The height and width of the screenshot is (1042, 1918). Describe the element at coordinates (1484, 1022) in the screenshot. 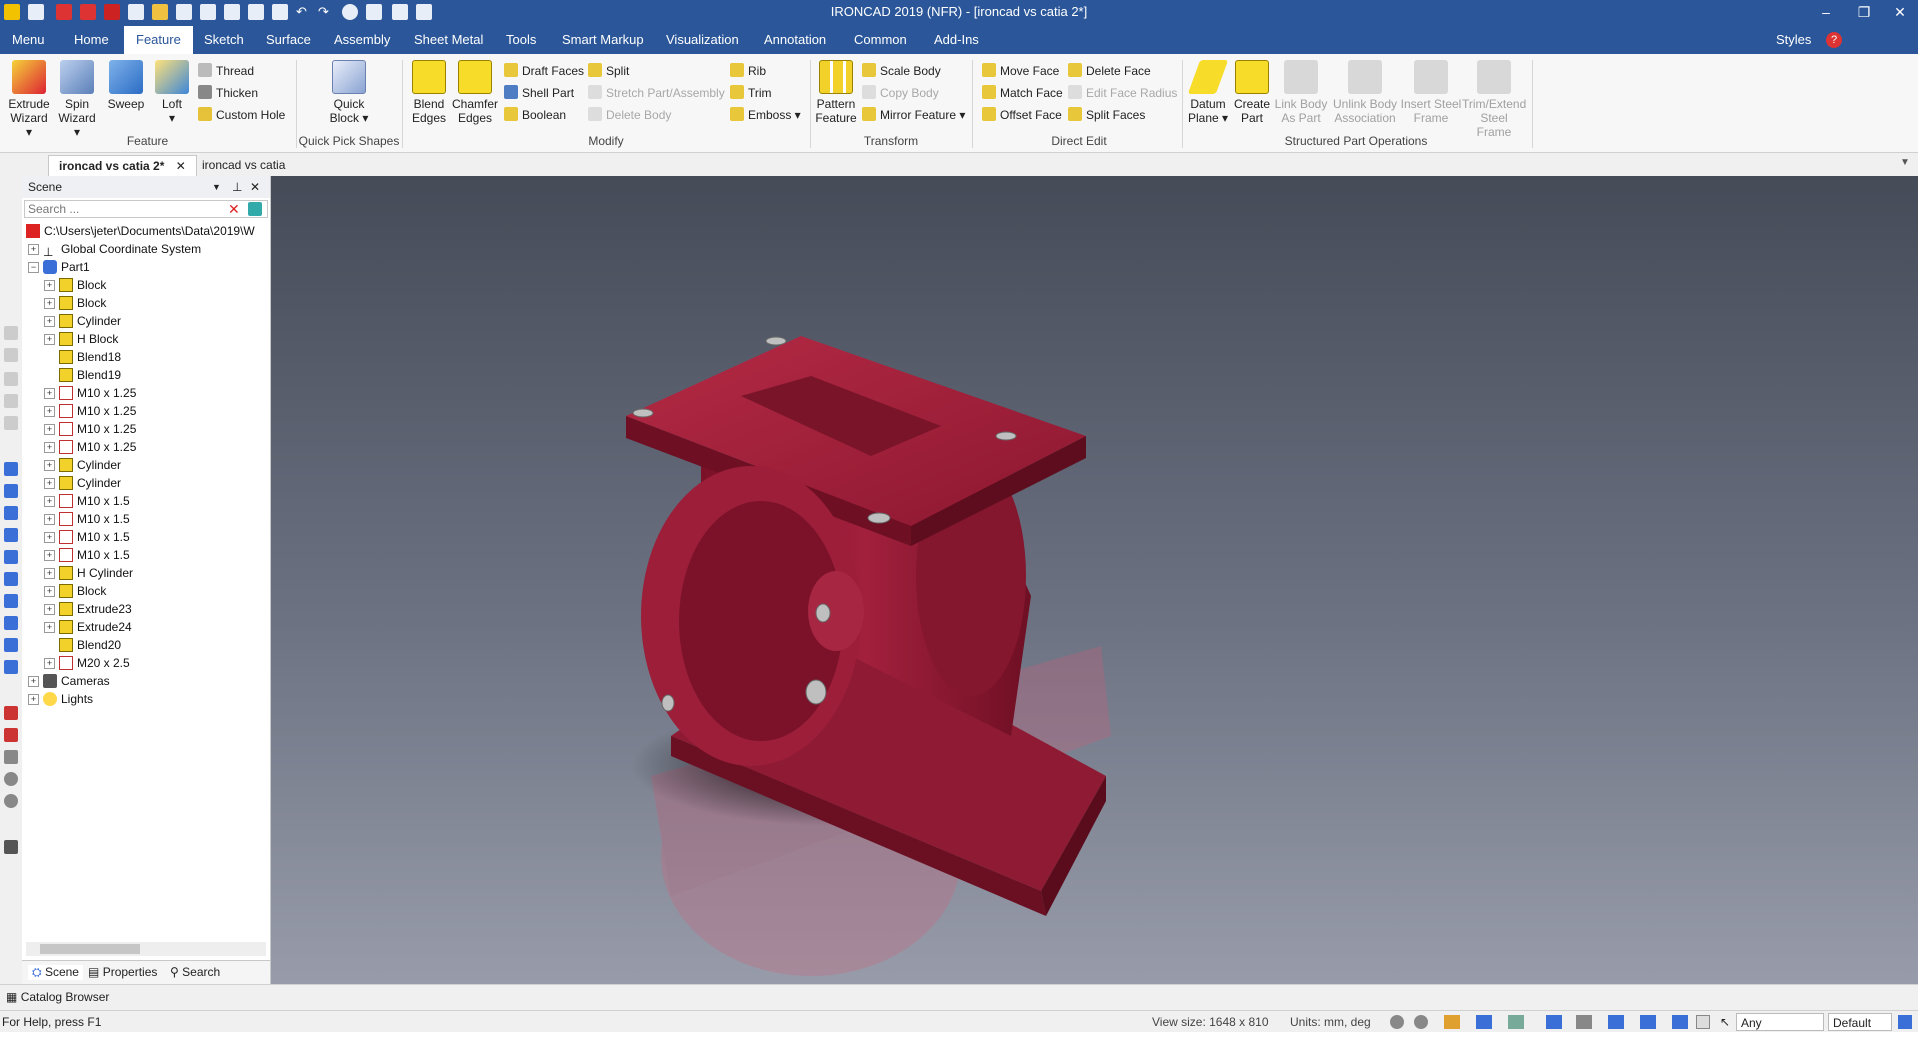

I see `view-cube-icon` at that location.